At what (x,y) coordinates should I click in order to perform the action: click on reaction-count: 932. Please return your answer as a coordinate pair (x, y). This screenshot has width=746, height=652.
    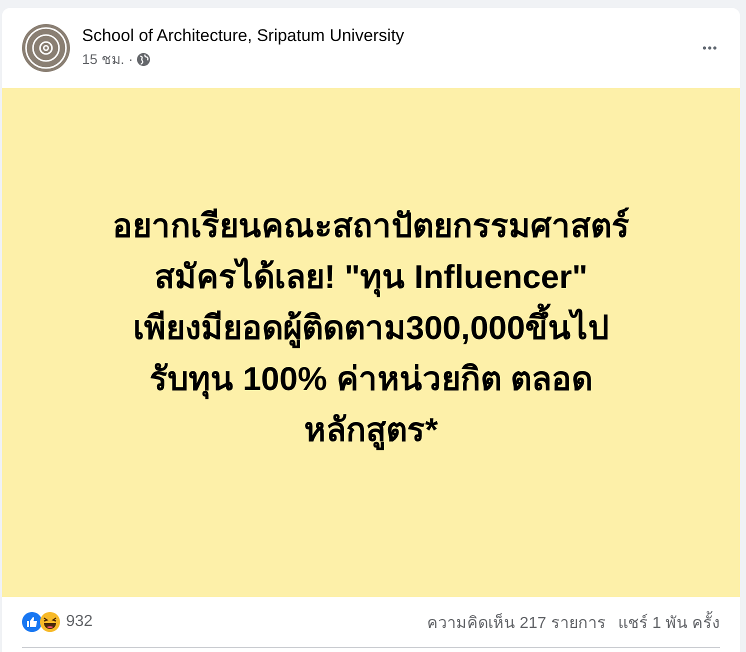
    Looking at the image, I should click on (247, 622).